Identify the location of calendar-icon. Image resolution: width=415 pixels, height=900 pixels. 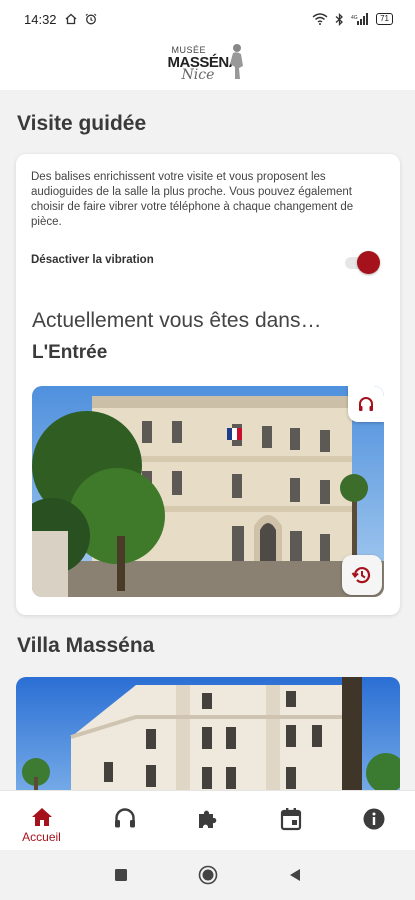
(290, 819).